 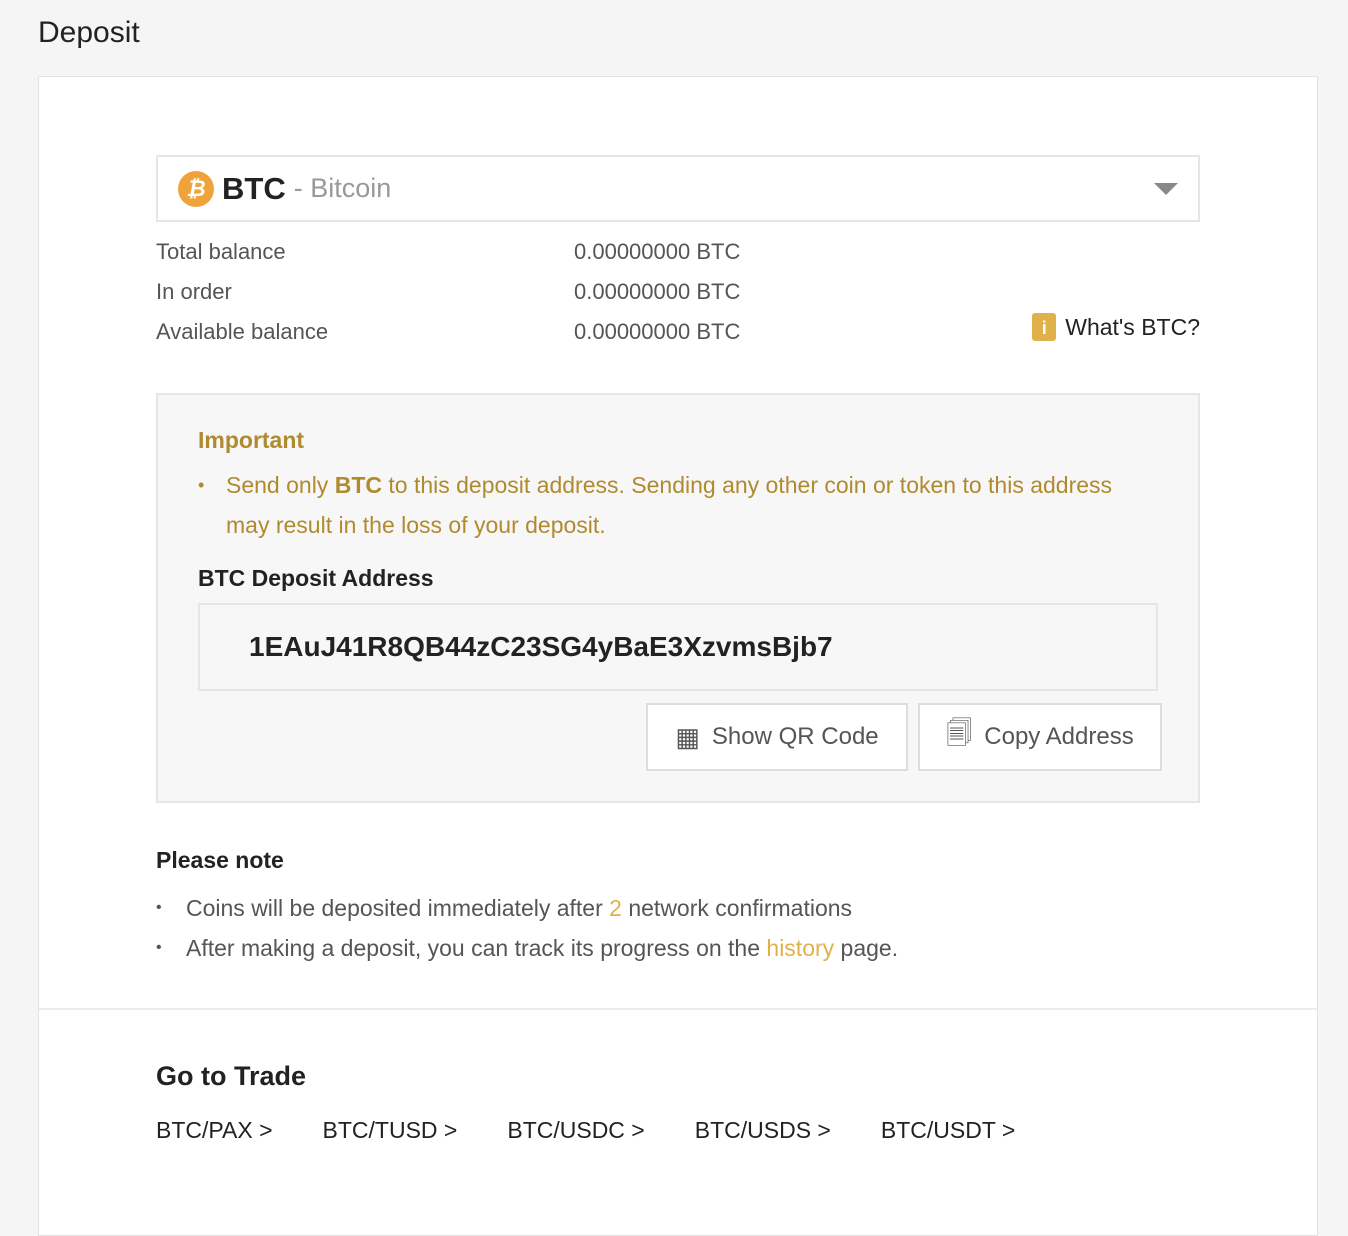 I want to click on balance-row: Total balance 0.00000000 BTC, so click(x=678, y=252).